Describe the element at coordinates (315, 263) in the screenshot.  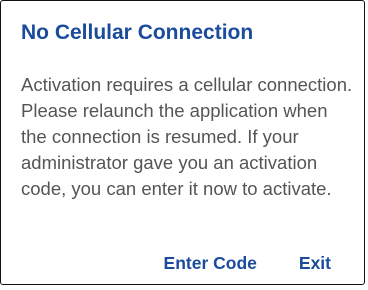
I see `exit-button: Exit` at that location.